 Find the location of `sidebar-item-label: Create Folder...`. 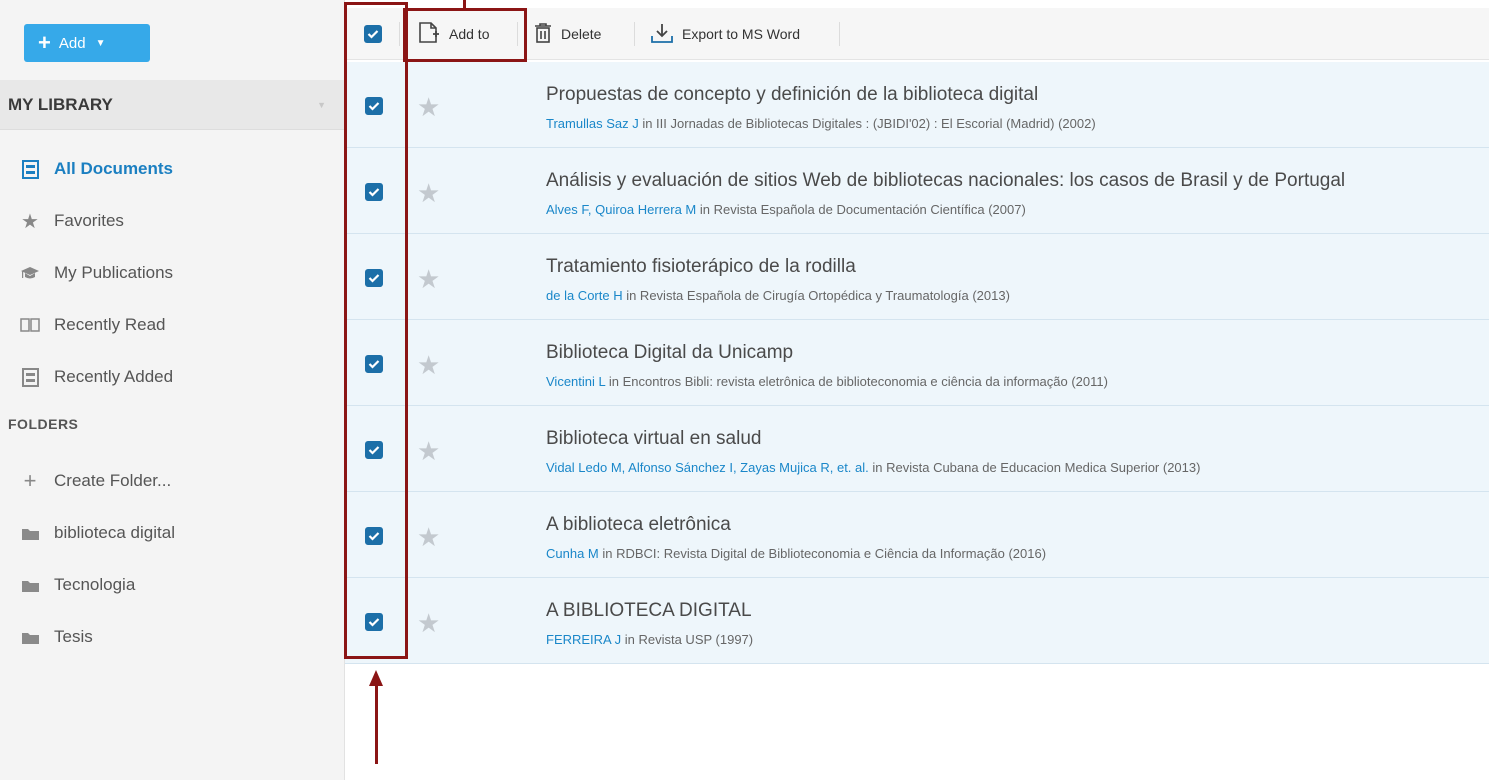

sidebar-item-label: Create Folder... is located at coordinates (113, 480).